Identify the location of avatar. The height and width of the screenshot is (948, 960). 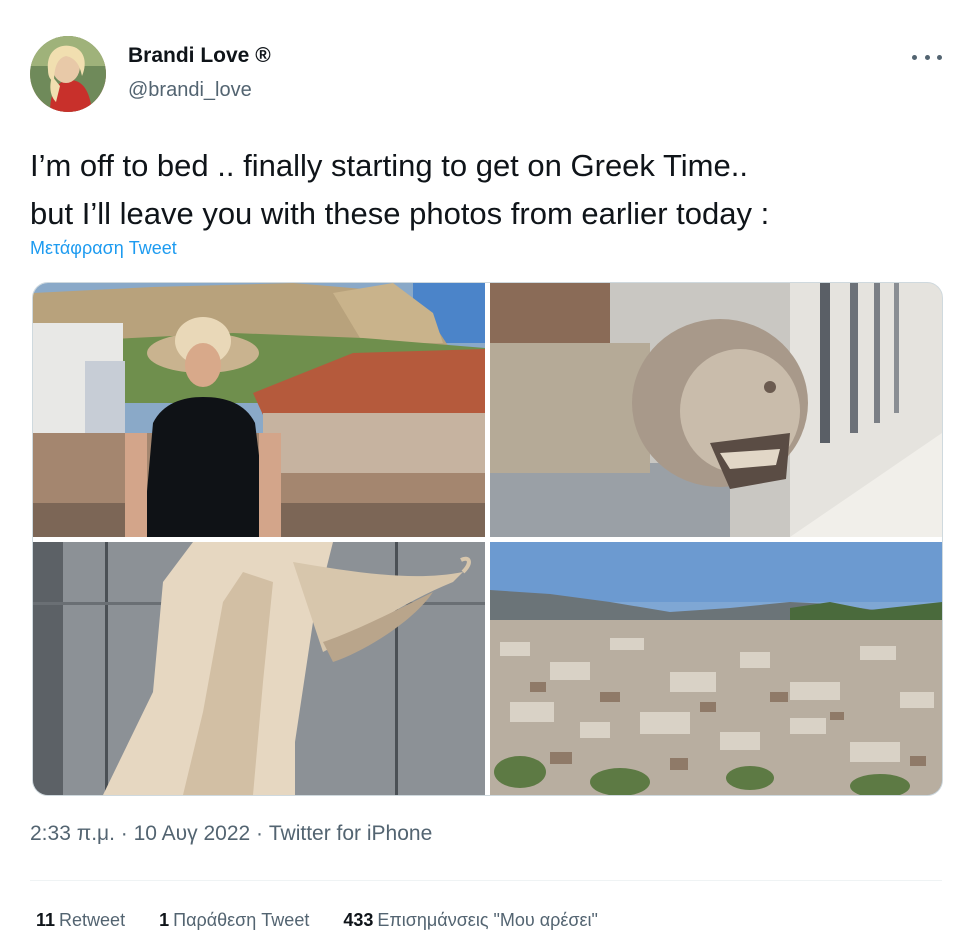
(68, 74).